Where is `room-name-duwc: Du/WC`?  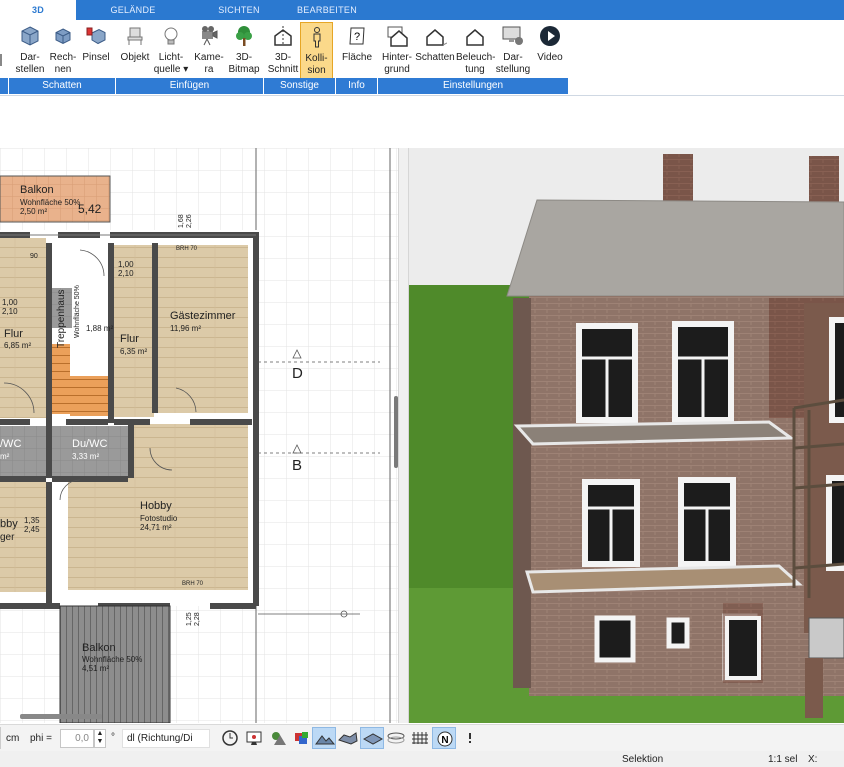 room-name-duwc: Du/WC is located at coordinates (90, 444).